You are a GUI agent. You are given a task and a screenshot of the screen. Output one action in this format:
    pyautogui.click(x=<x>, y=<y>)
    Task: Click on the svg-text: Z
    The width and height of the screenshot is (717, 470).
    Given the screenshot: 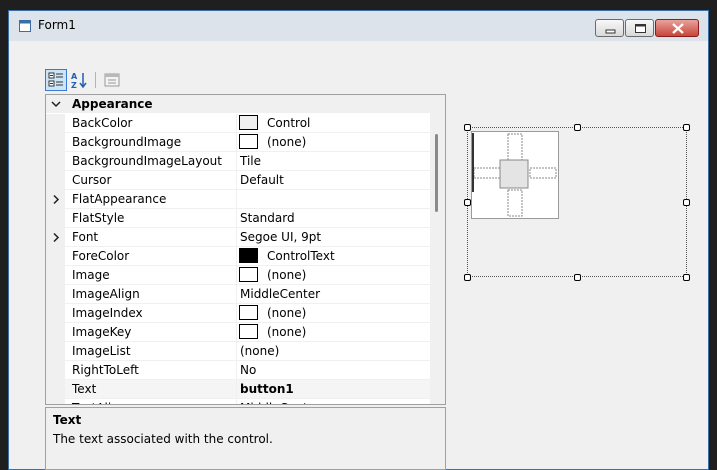 What is the action you would take?
    pyautogui.click(x=74, y=85)
    